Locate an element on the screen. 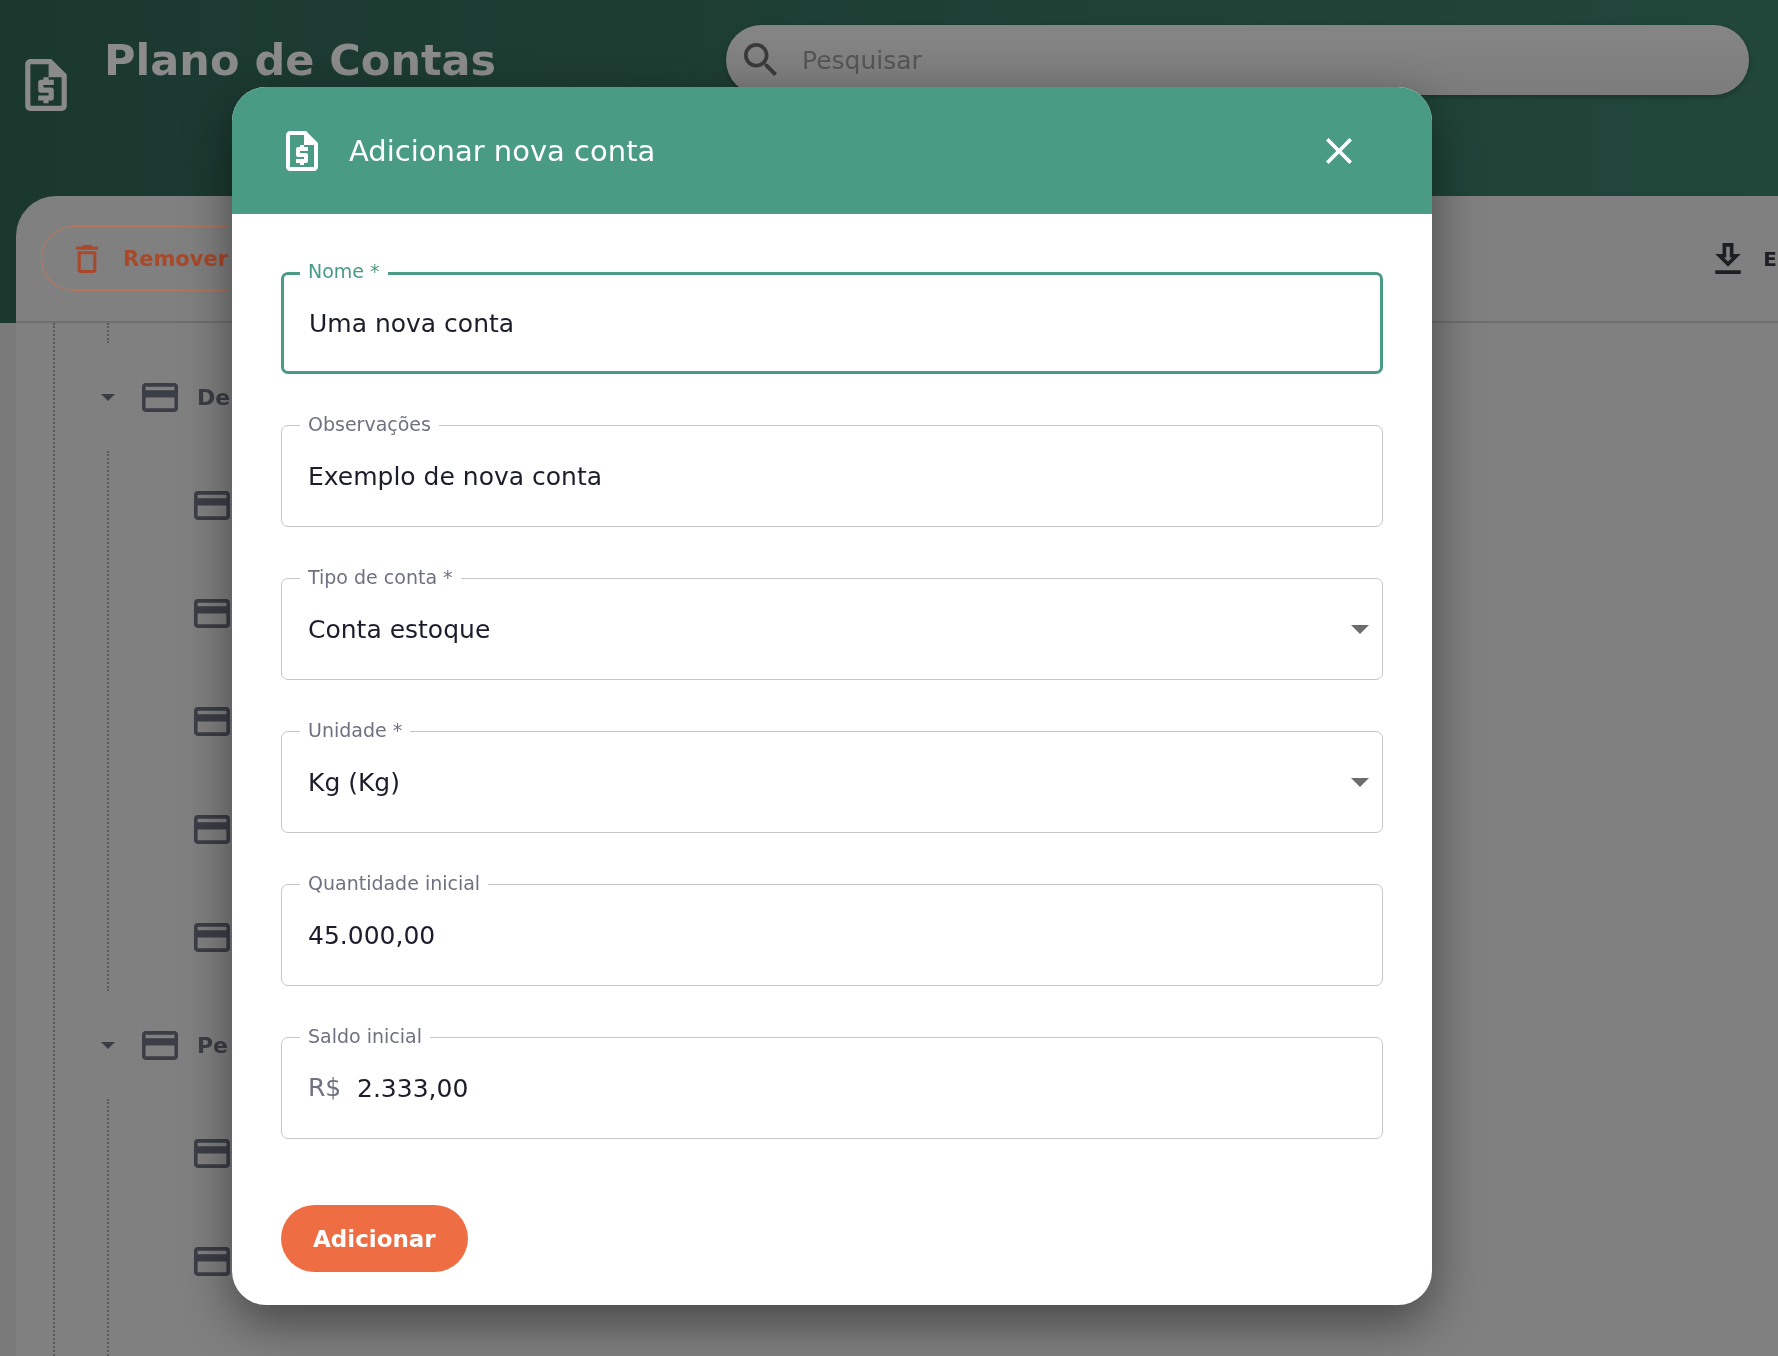 This screenshot has width=1778, height=1356. field-label: Observações is located at coordinates (369, 424).